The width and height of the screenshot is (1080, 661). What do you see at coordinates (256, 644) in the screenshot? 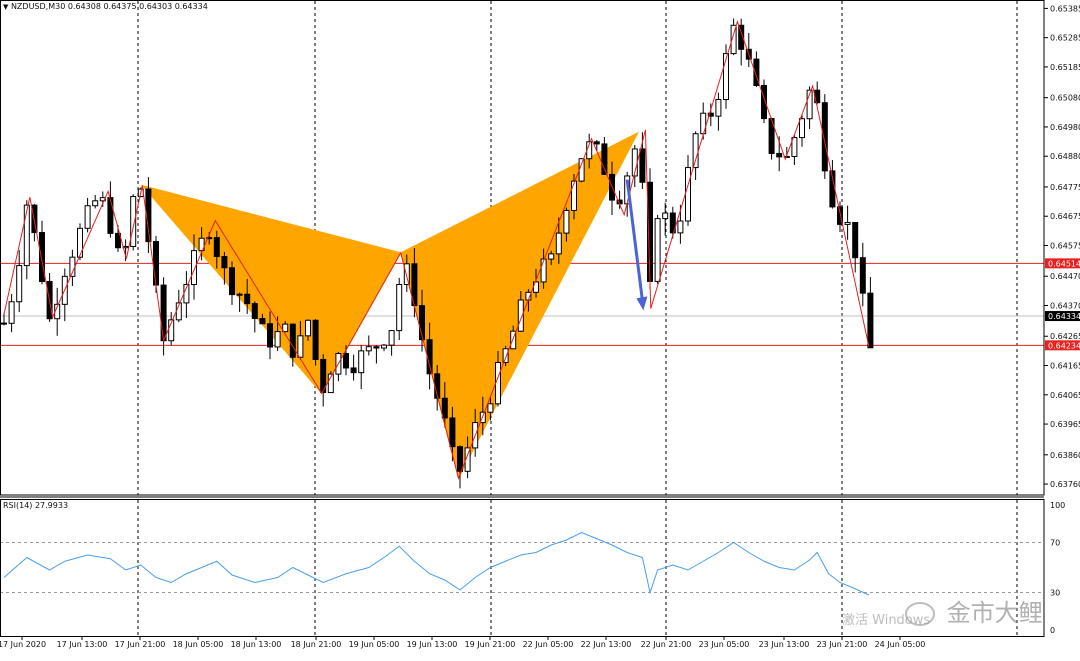
I see `time-axis-label: 18 Jun 13:00` at bounding box center [256, 644].